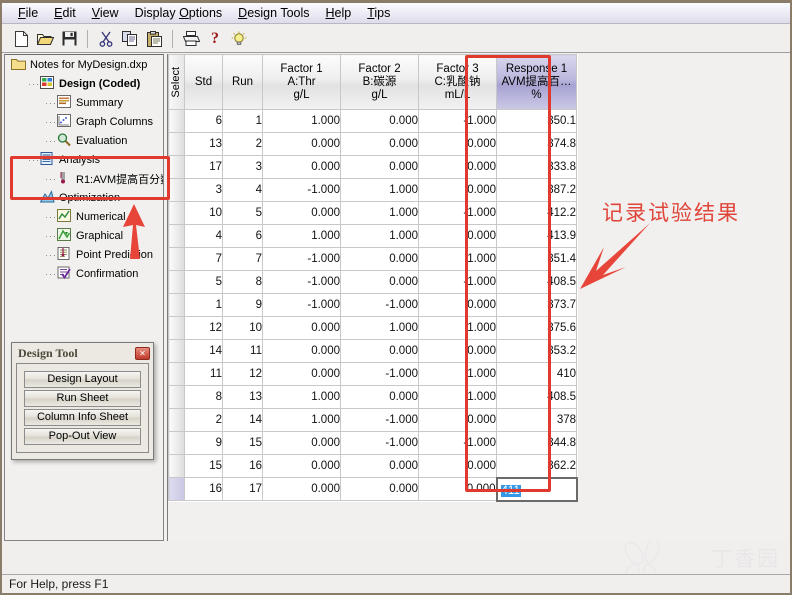 The image size is (792, 595). Describe the element at coordinates (84, 159) in the screenshot. I see `tree-item-analysis: ··· Analysis` at that location.